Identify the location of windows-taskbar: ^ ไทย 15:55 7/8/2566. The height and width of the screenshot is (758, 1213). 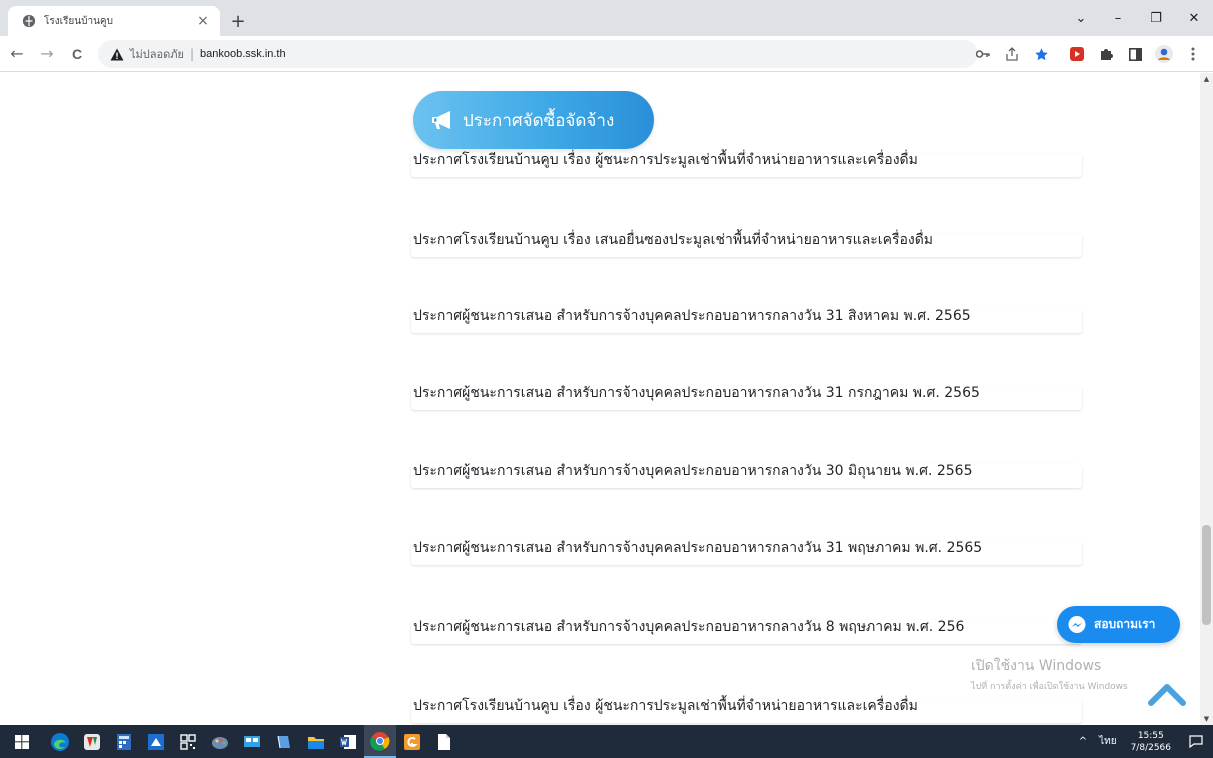
(606, 741).